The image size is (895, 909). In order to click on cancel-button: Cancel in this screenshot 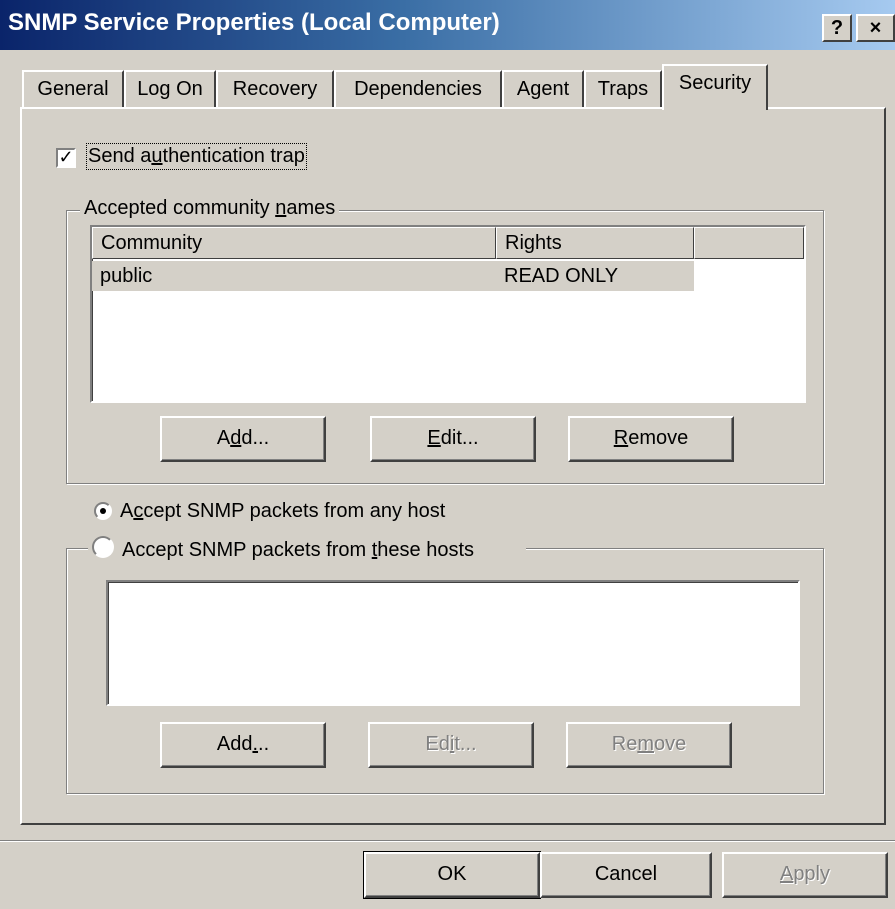, I will do `click(626, 875)`.